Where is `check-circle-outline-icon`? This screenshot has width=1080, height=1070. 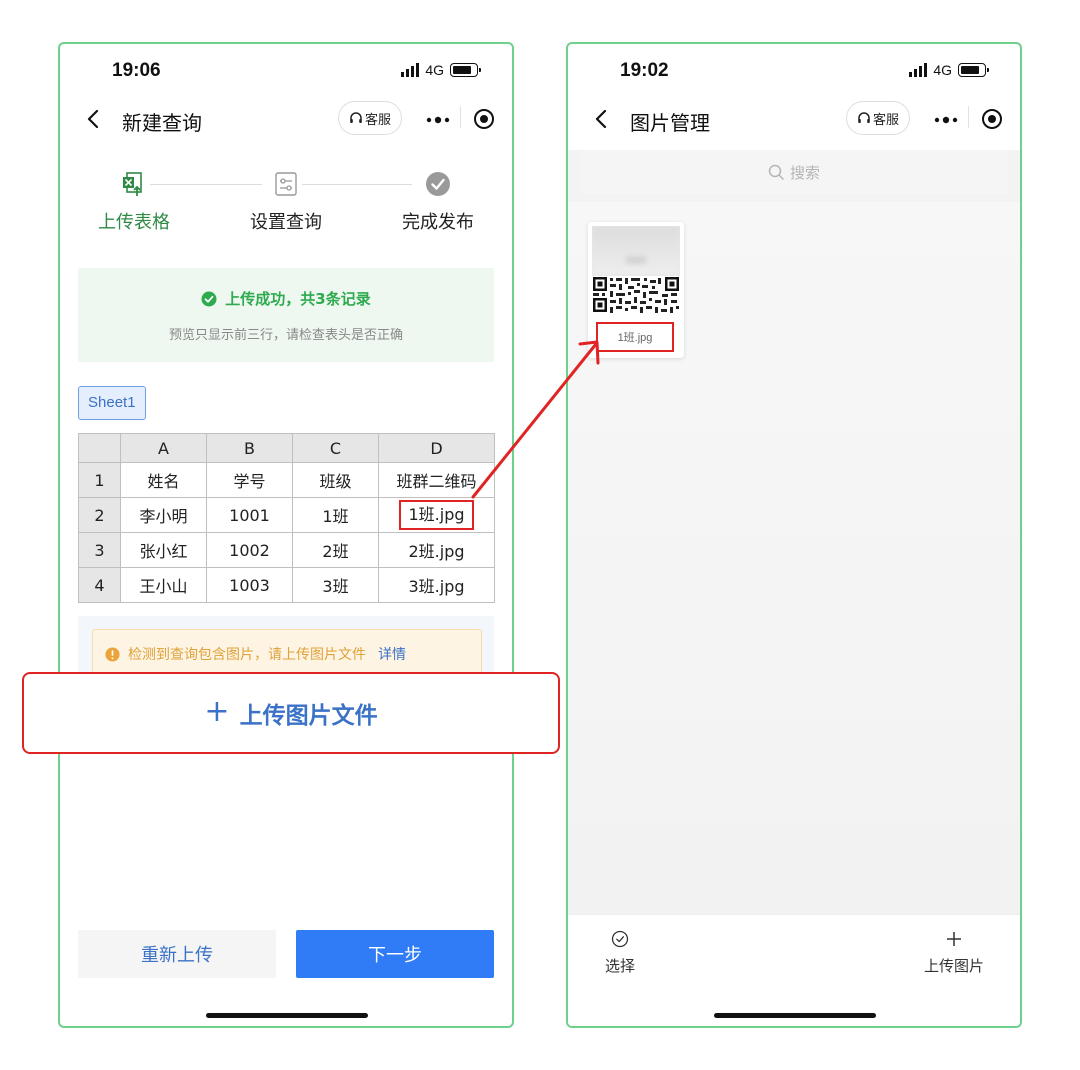 check-circle-outline-icon is located at coordinates (620, 939).